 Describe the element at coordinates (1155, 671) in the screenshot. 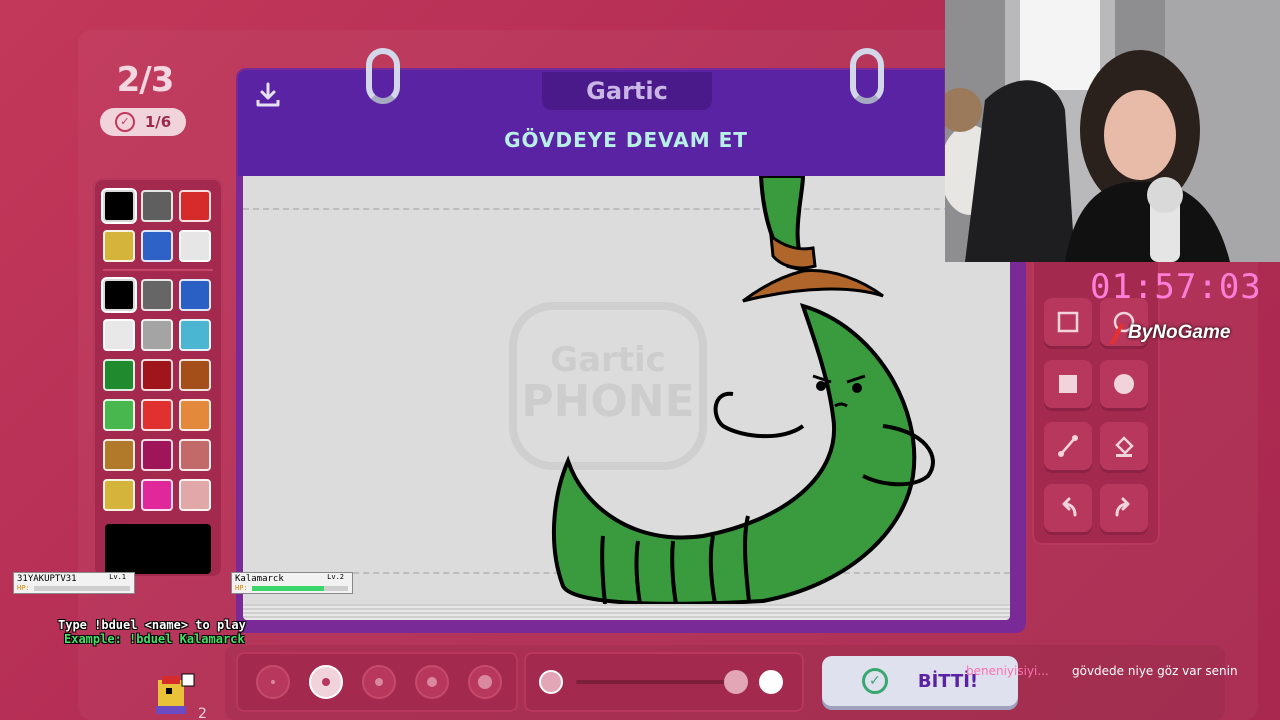

I see `chat-message: gövdede niye göz var senin` at that location.